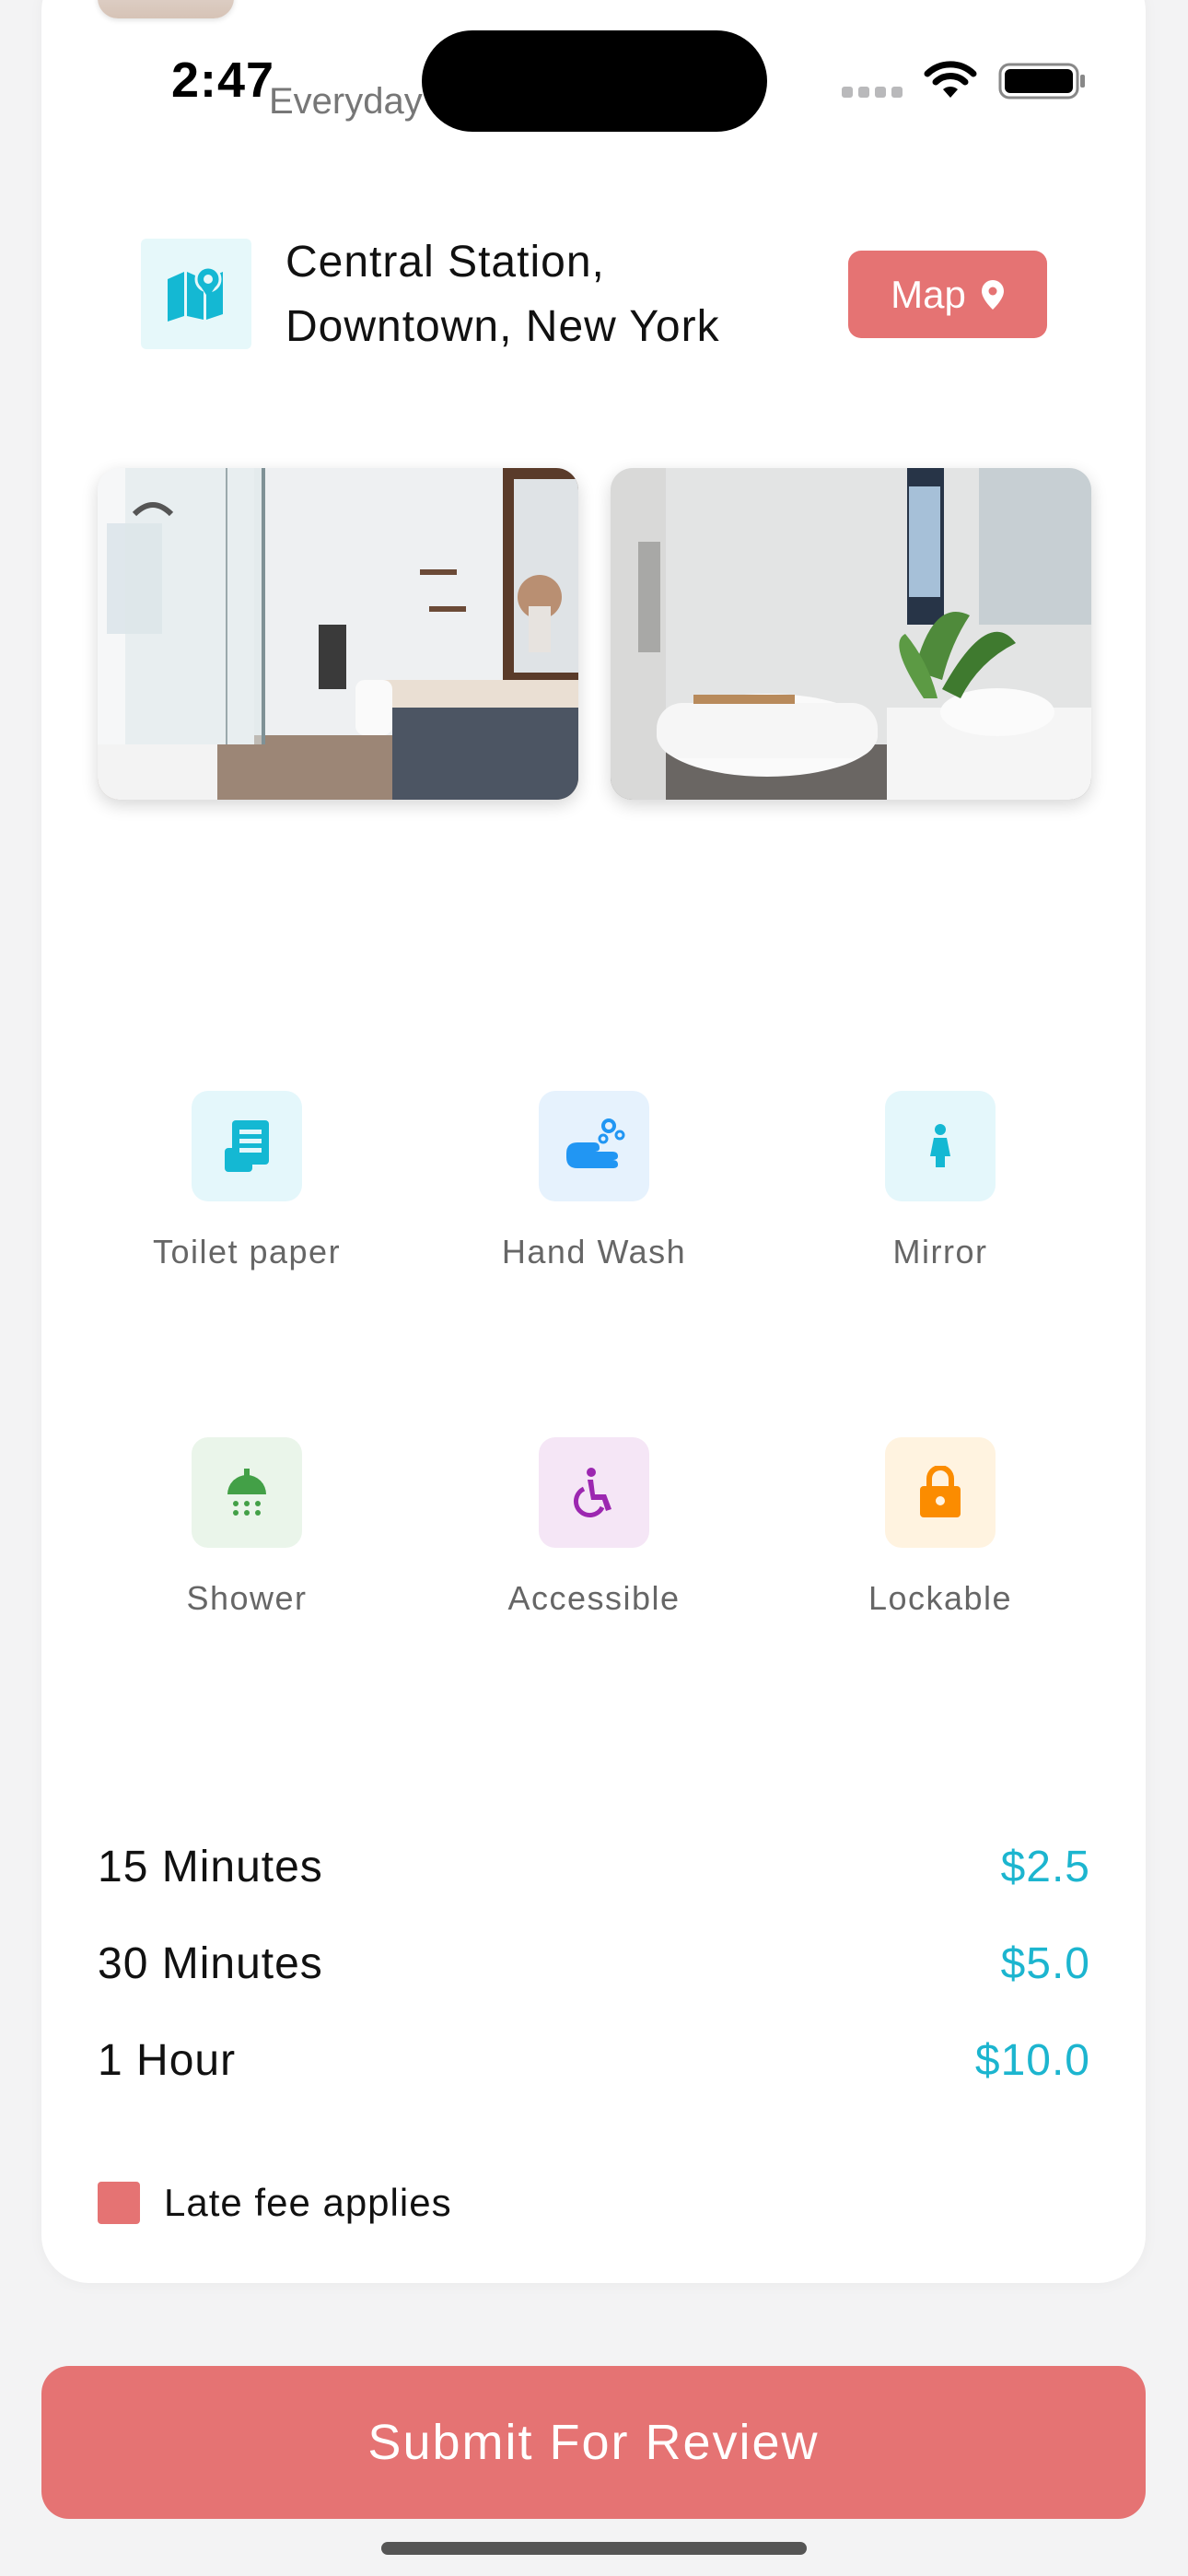 This screenshot has height=2576, width=1188. Describe the element at coordinates (594, 1964) in the screenshot. I see `price-row: 30 Minutes $5.0` at that location.